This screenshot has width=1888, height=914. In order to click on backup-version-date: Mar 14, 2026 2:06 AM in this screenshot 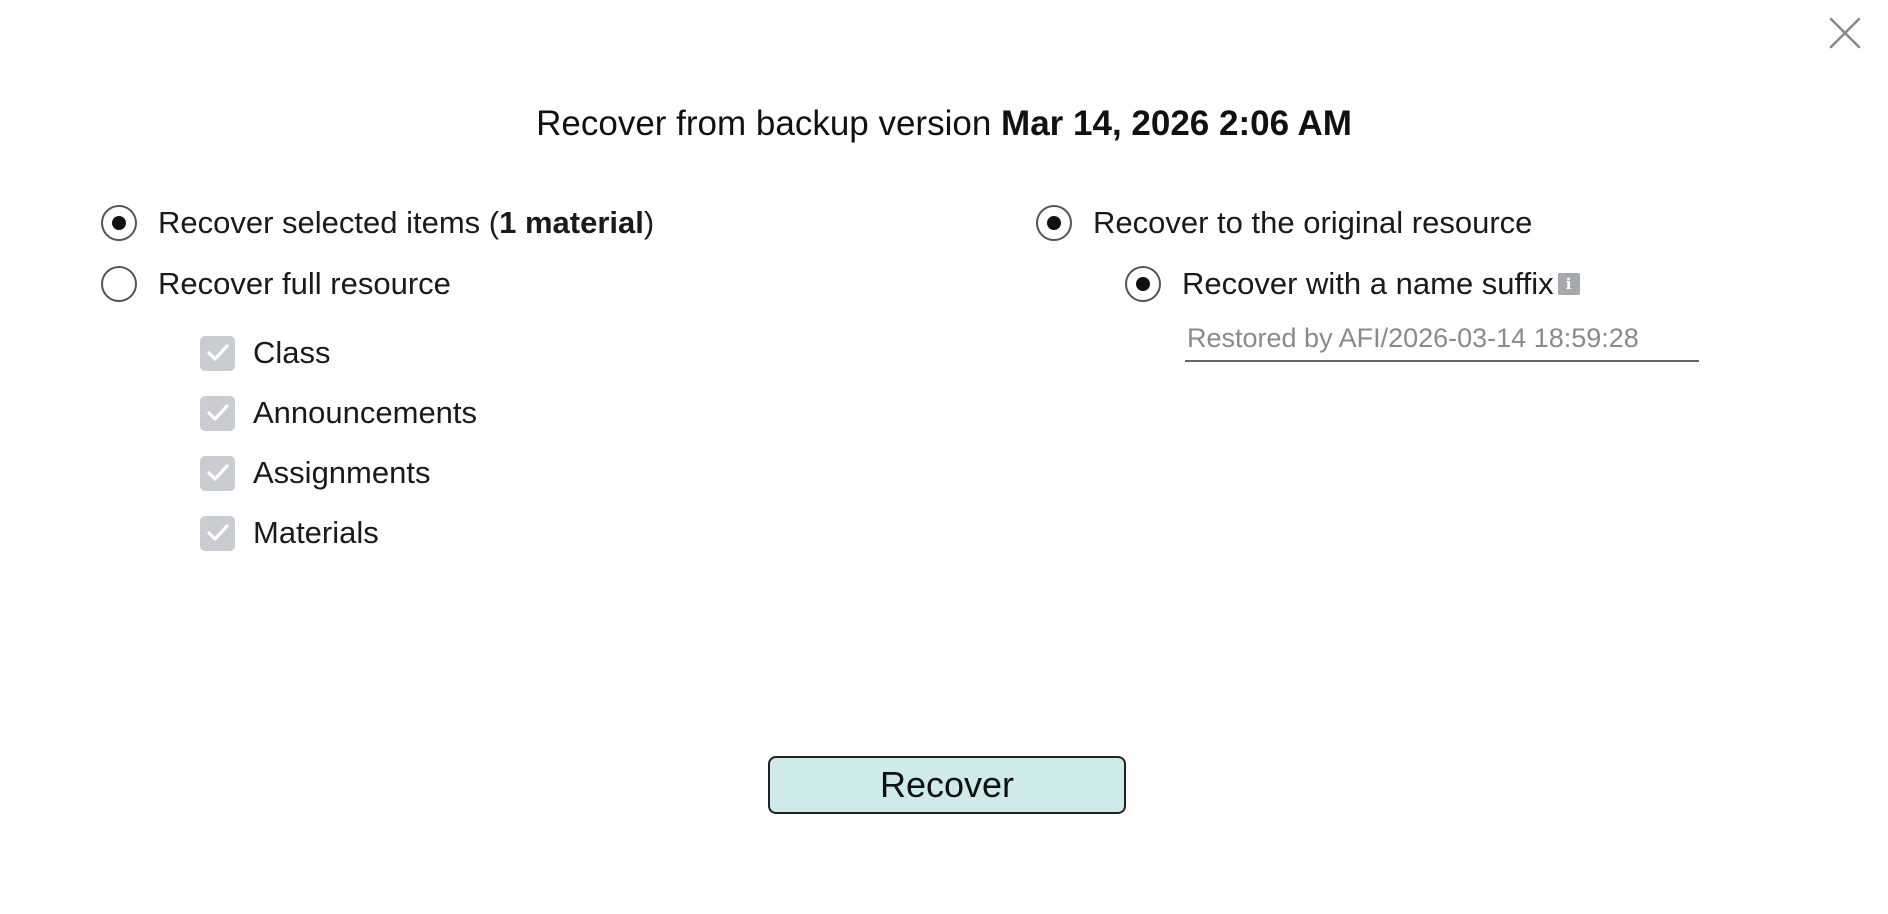, I will do `click(1176, 123)`.